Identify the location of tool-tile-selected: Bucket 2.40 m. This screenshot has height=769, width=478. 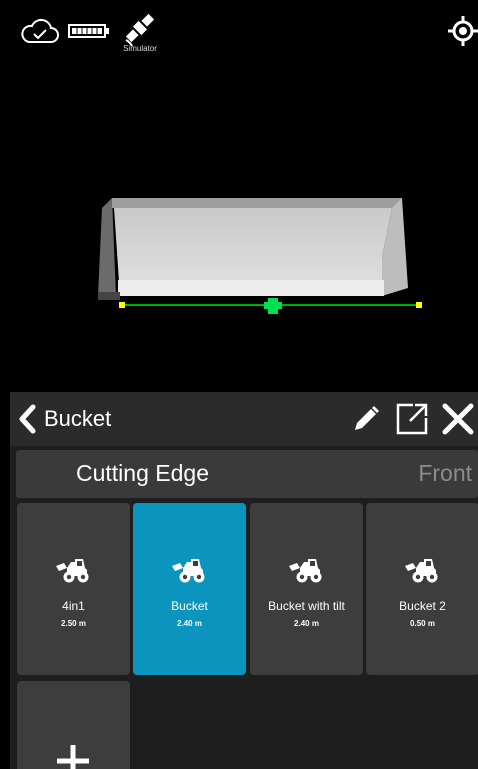
(189, 589).